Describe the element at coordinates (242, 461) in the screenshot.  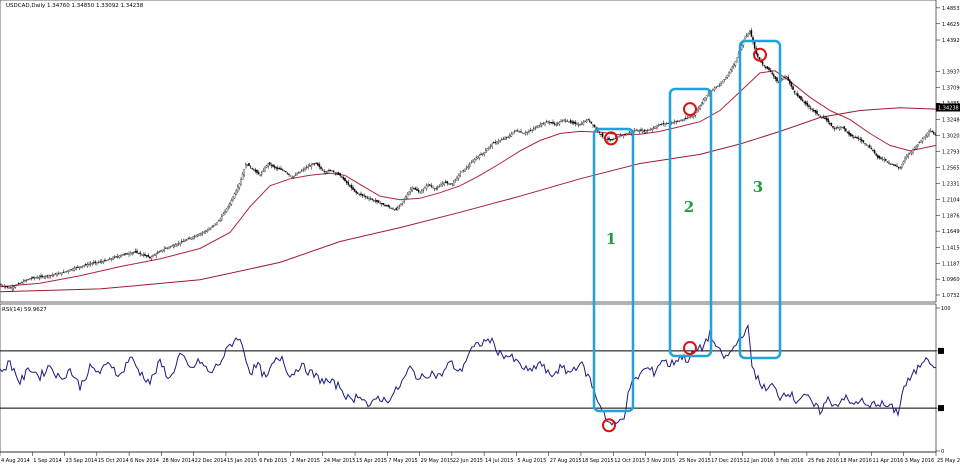
I see `date-tick-label: 15 Jan 2015` at that location.